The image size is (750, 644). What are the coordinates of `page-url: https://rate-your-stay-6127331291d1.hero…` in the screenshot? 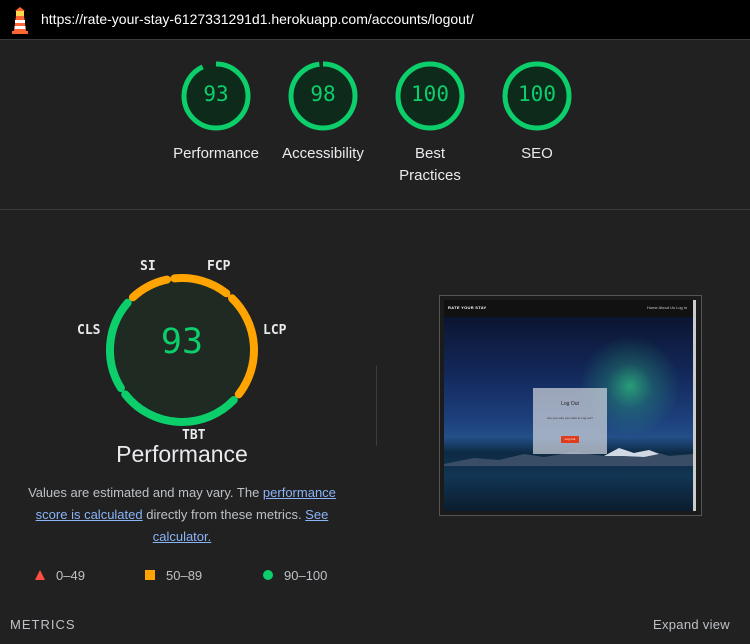 It's located at (257, 19).